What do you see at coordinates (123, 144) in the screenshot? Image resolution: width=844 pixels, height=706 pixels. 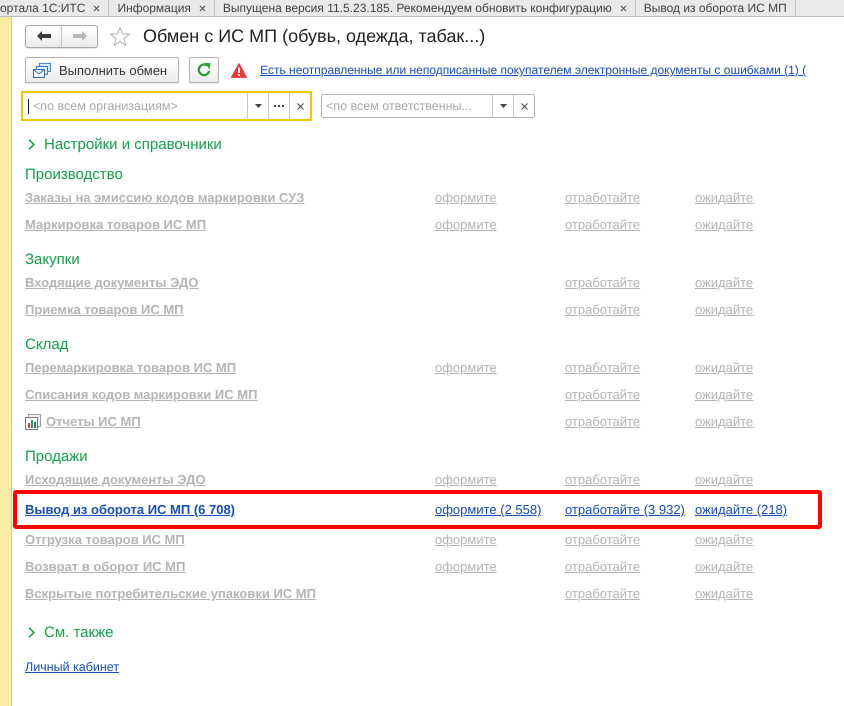 I see `collapsible-group-header: Настройки и справочники` at bounding box center [123, 144].